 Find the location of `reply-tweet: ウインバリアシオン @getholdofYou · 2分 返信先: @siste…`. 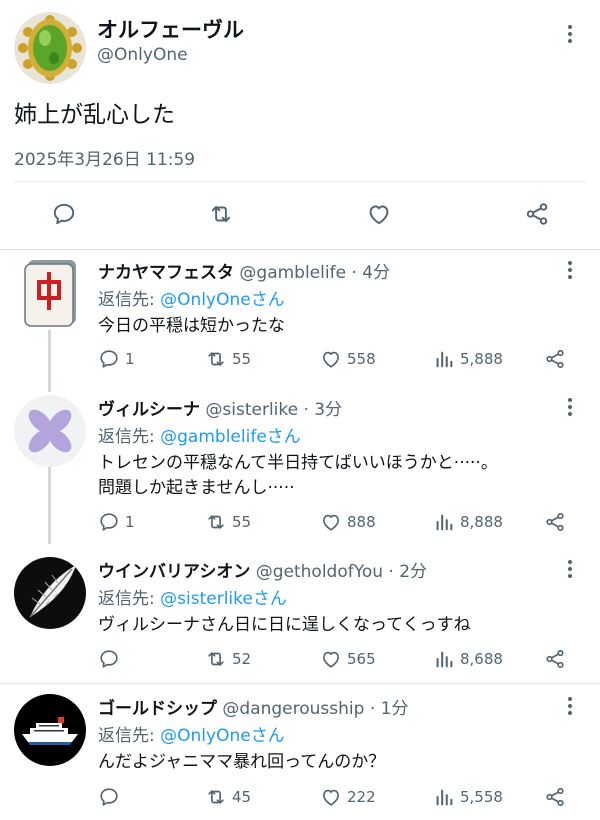

reply-tweet: ウインバリアシオン @getholdofYou · 2分 返信先: @siste… is located at coordinates (300, 617).